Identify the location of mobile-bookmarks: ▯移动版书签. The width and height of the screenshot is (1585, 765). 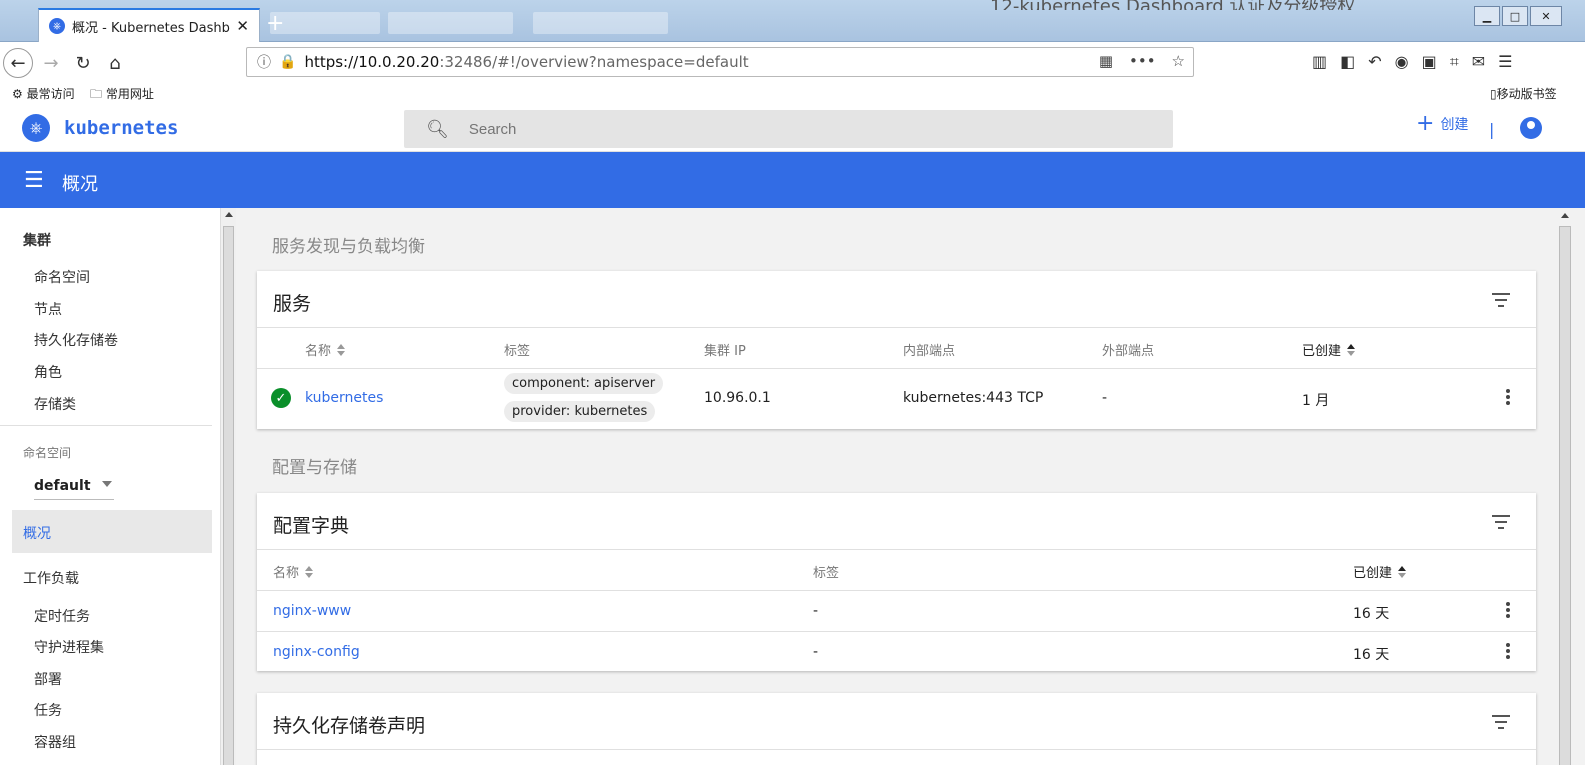
(1523, 93).